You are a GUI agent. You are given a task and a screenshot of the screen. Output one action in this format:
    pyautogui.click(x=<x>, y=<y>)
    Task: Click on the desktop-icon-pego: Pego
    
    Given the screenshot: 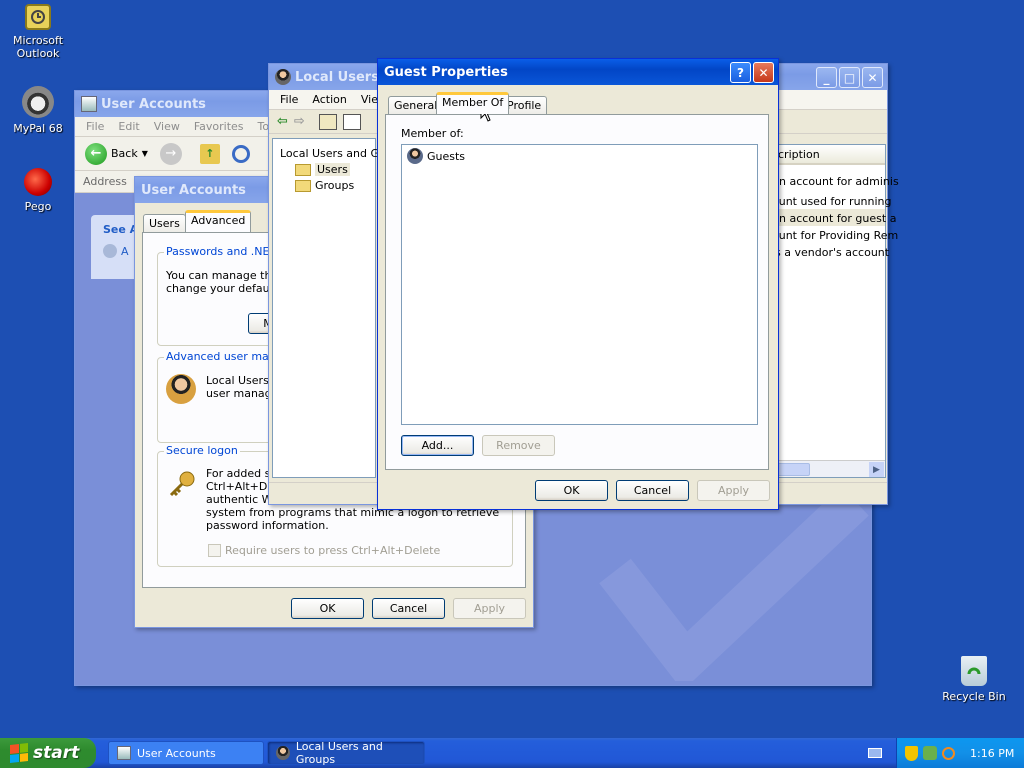 What is the action you would take?
    pyautogui.click(x=38, y=190)
    